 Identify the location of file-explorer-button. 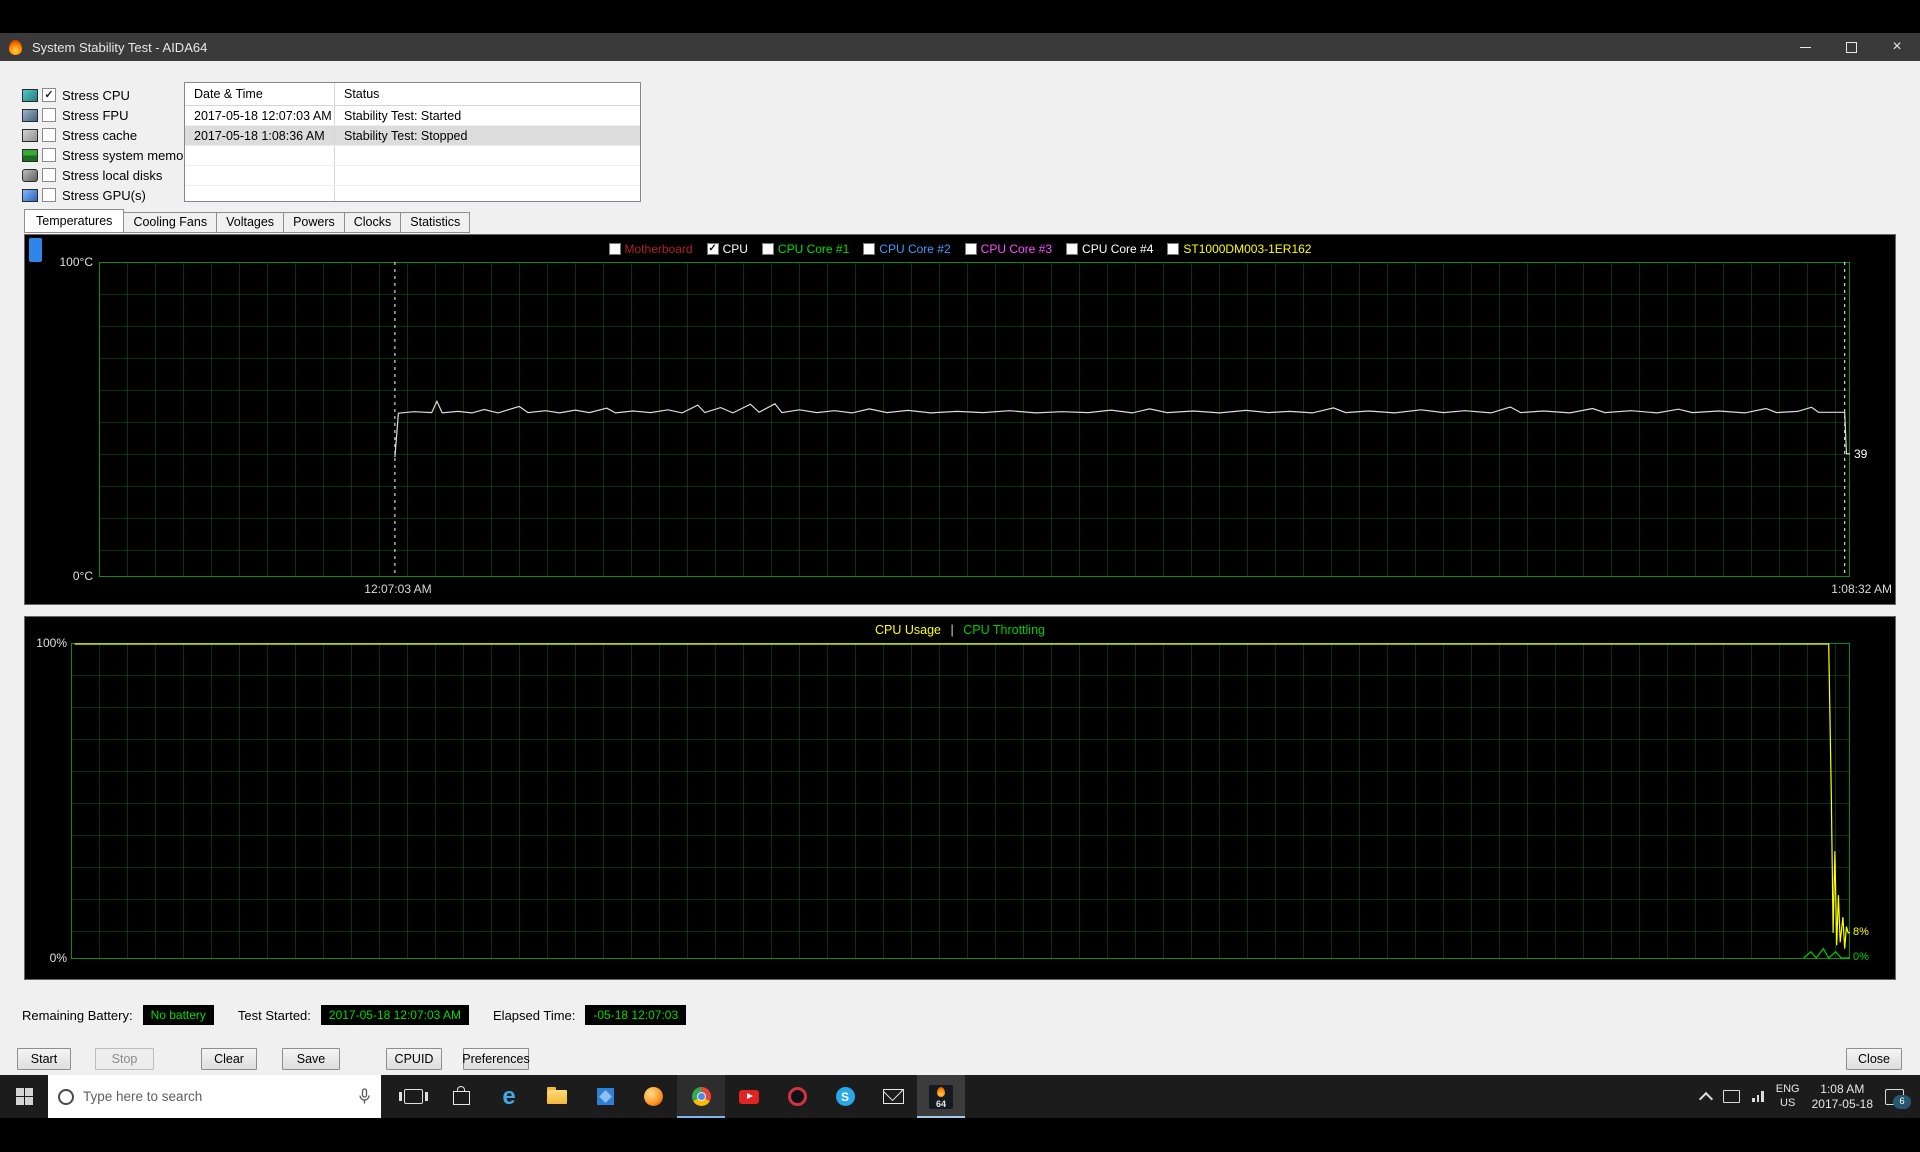
(557, 1096).